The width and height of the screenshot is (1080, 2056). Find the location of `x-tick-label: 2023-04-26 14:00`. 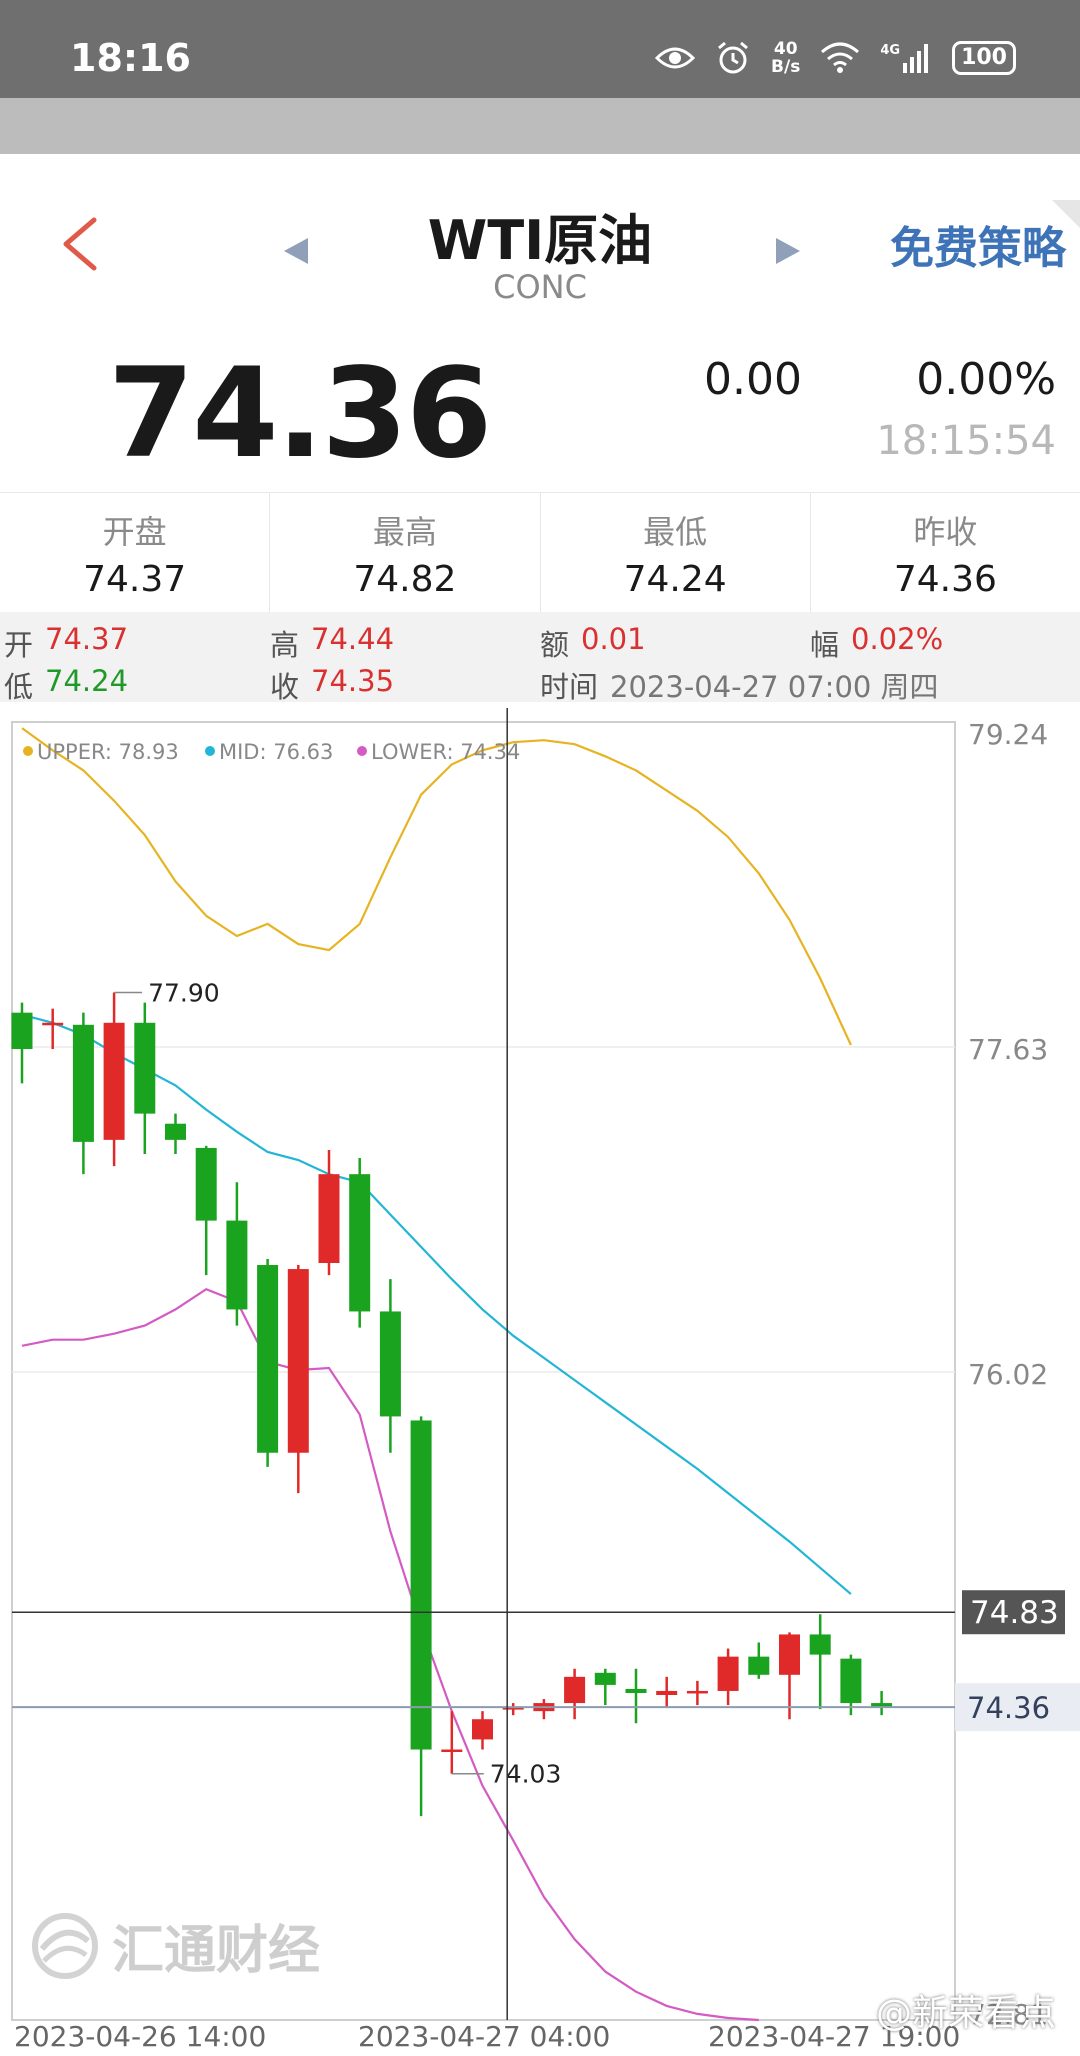

x-tick-label: 2023-04-26 14:00 is located at coordinates (140, 2036).